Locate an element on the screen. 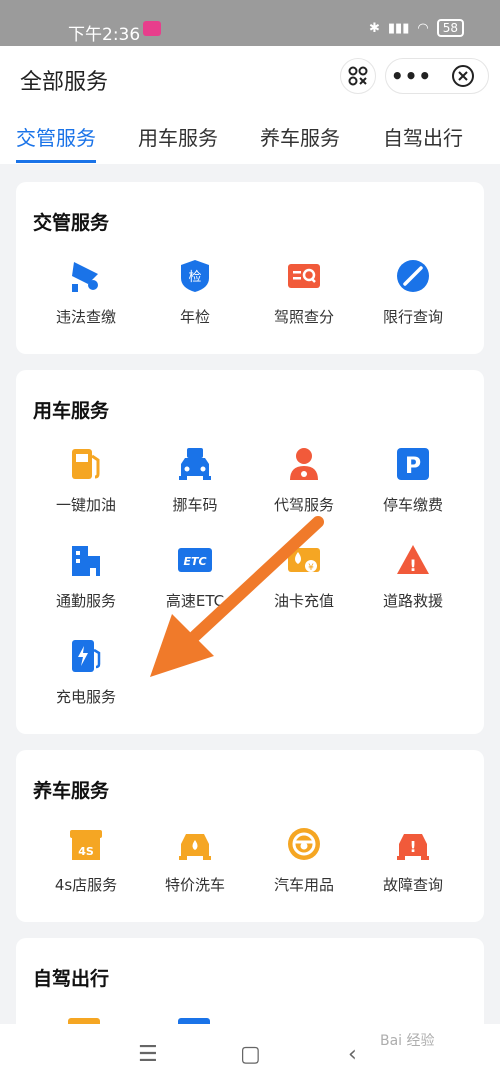 The height and width of the screenshot is (1084, 500). wifi-icon: ◠ is located at coordinates (423, 28).